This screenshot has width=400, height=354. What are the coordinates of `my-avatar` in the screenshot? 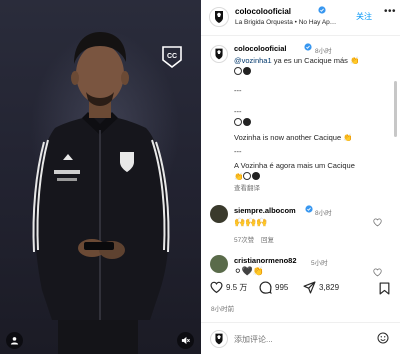 It's located at (219, 339).